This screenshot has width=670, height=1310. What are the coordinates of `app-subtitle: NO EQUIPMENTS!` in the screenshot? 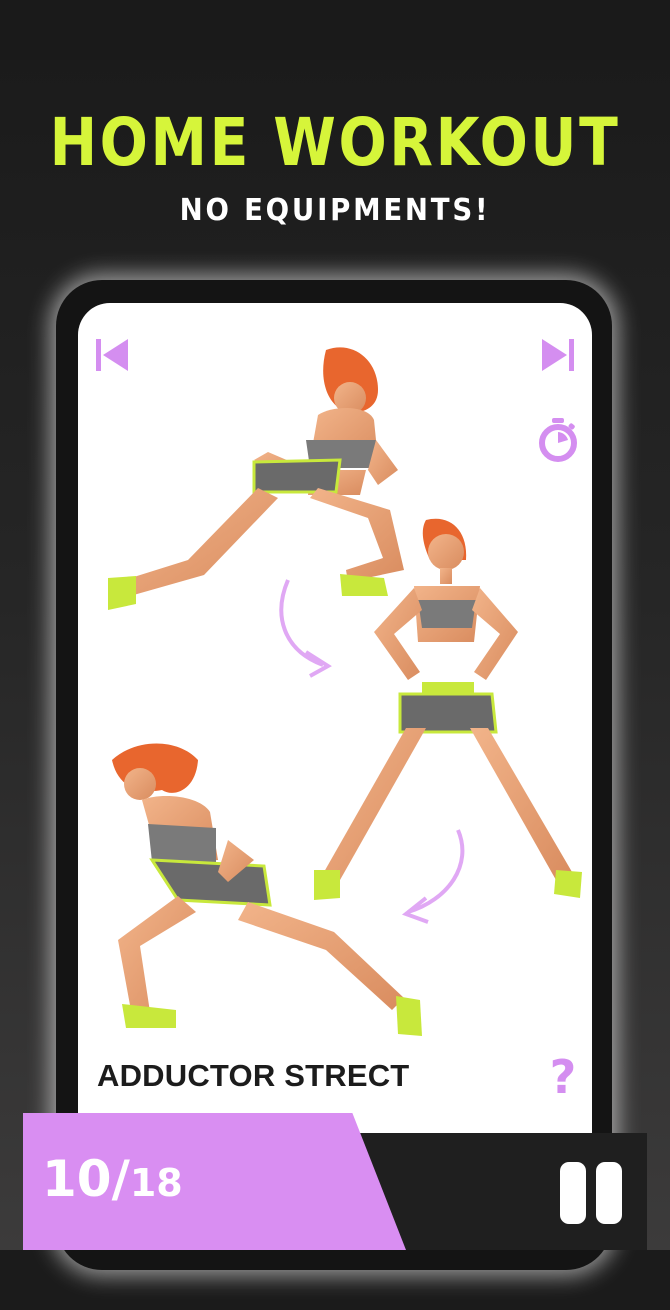 It's located at (335, 210).